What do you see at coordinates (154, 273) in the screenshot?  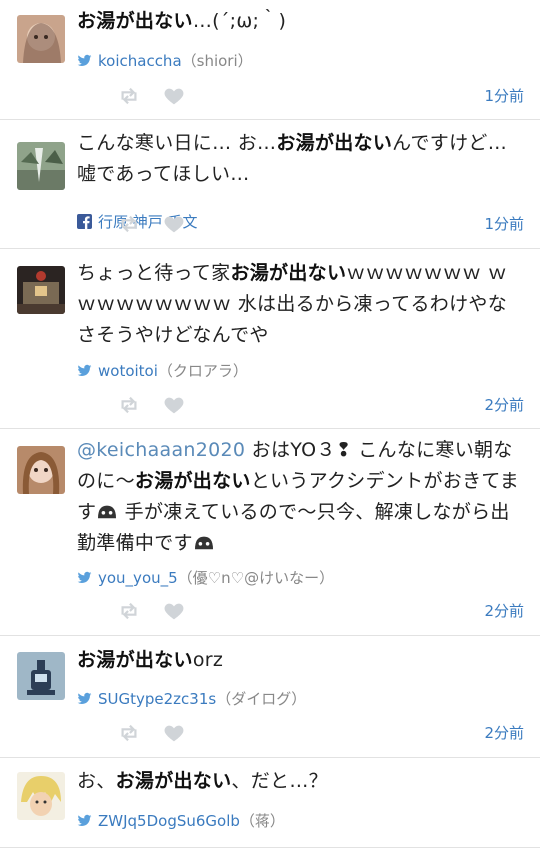 I see `tweet-text-segment: ちょっと待って家` at bounding box center [154, 273].